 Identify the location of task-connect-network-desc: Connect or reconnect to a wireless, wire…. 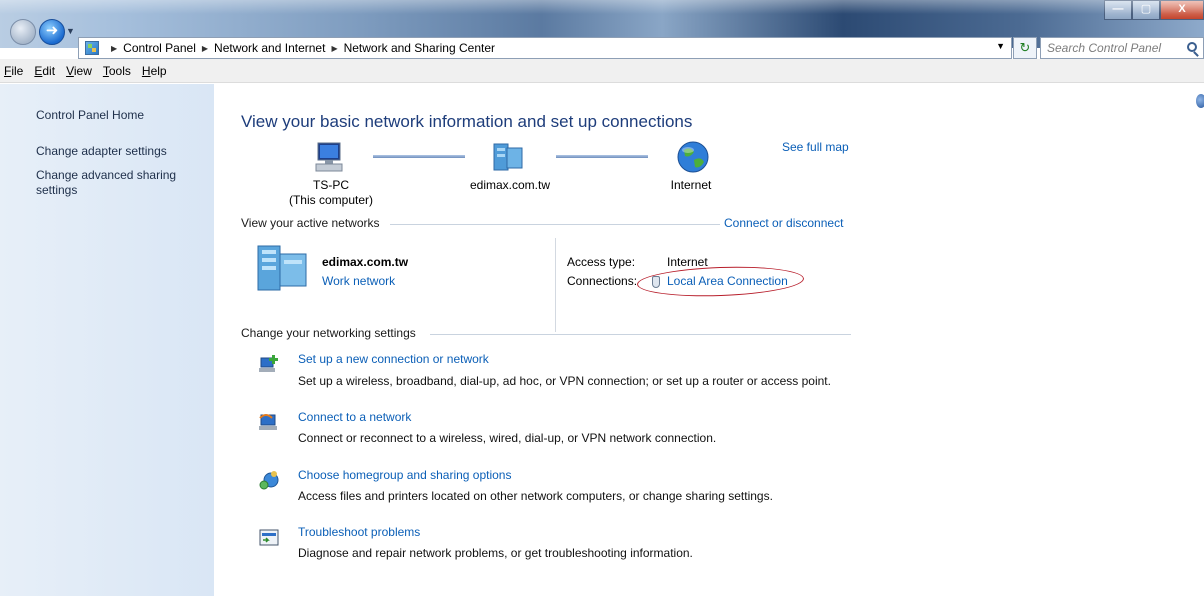
(507, 438).